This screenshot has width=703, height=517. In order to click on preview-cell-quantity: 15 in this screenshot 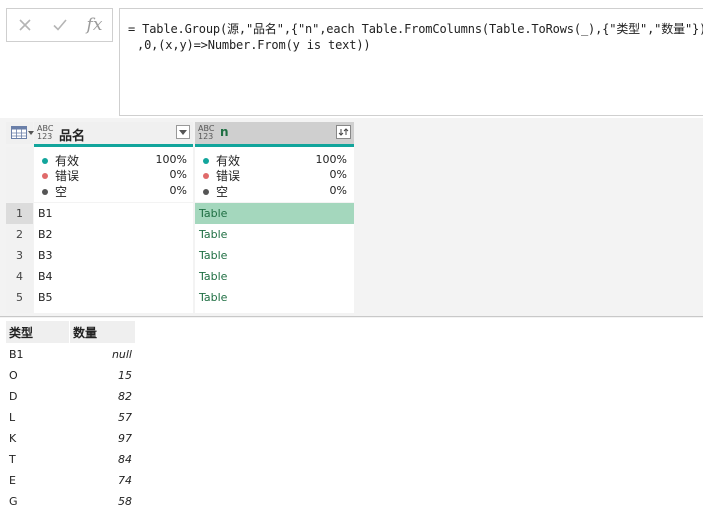, I will do `click(102, 375)`.